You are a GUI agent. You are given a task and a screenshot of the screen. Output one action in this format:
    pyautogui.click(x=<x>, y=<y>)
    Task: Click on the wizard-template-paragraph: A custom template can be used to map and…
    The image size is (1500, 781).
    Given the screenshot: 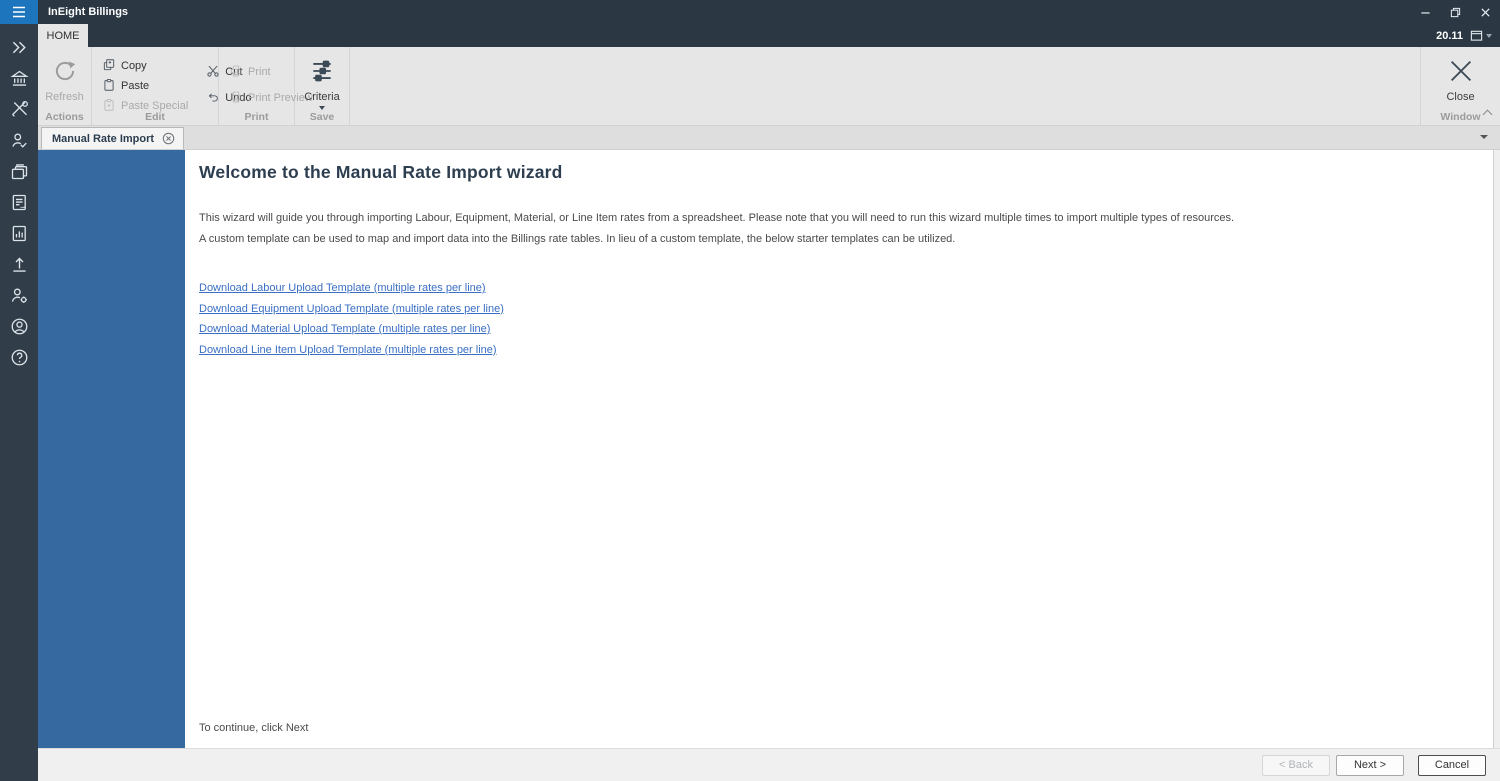 What is the action you would take?
    pyautogui.click(x=577, y=239)
    